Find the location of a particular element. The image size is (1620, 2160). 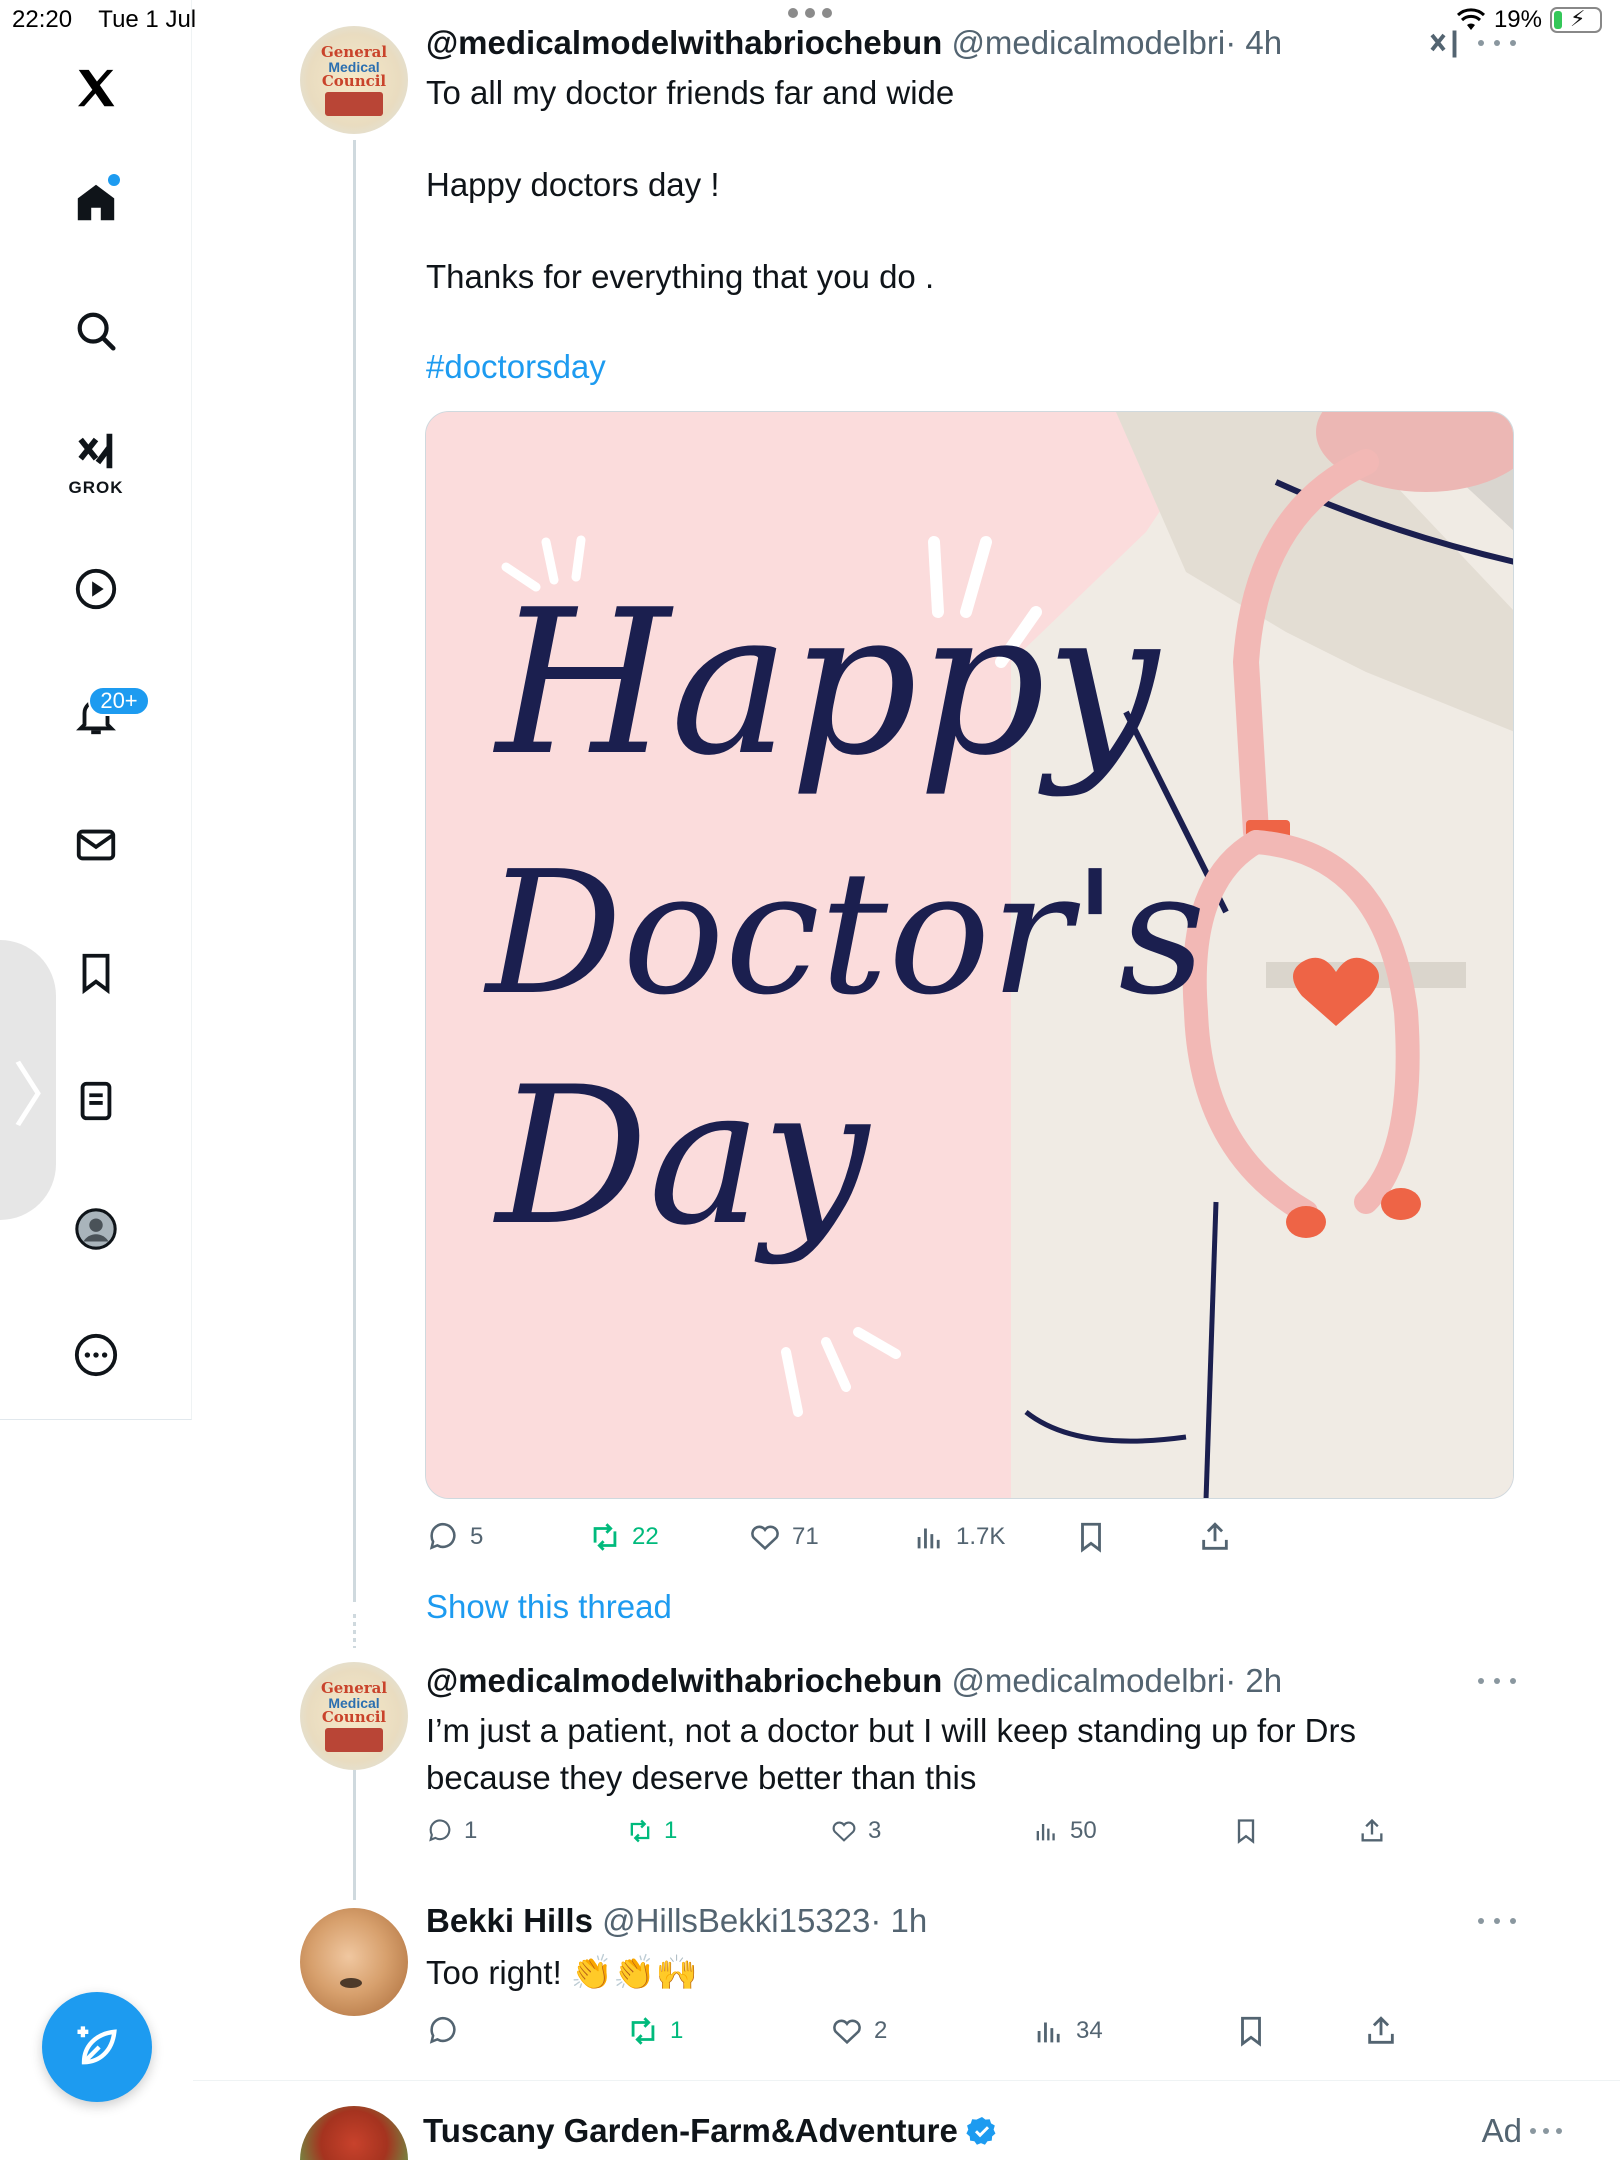

reply-button is located at coordinates (448, 2031).